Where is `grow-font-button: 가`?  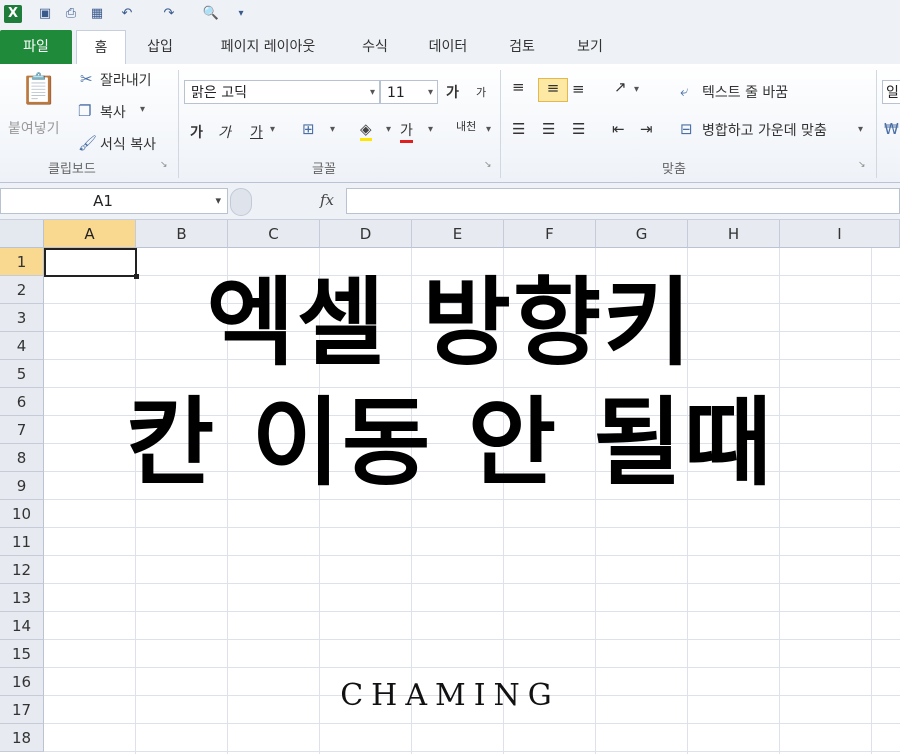
grow-font-button: 가 is located at coordinates (452, 92).